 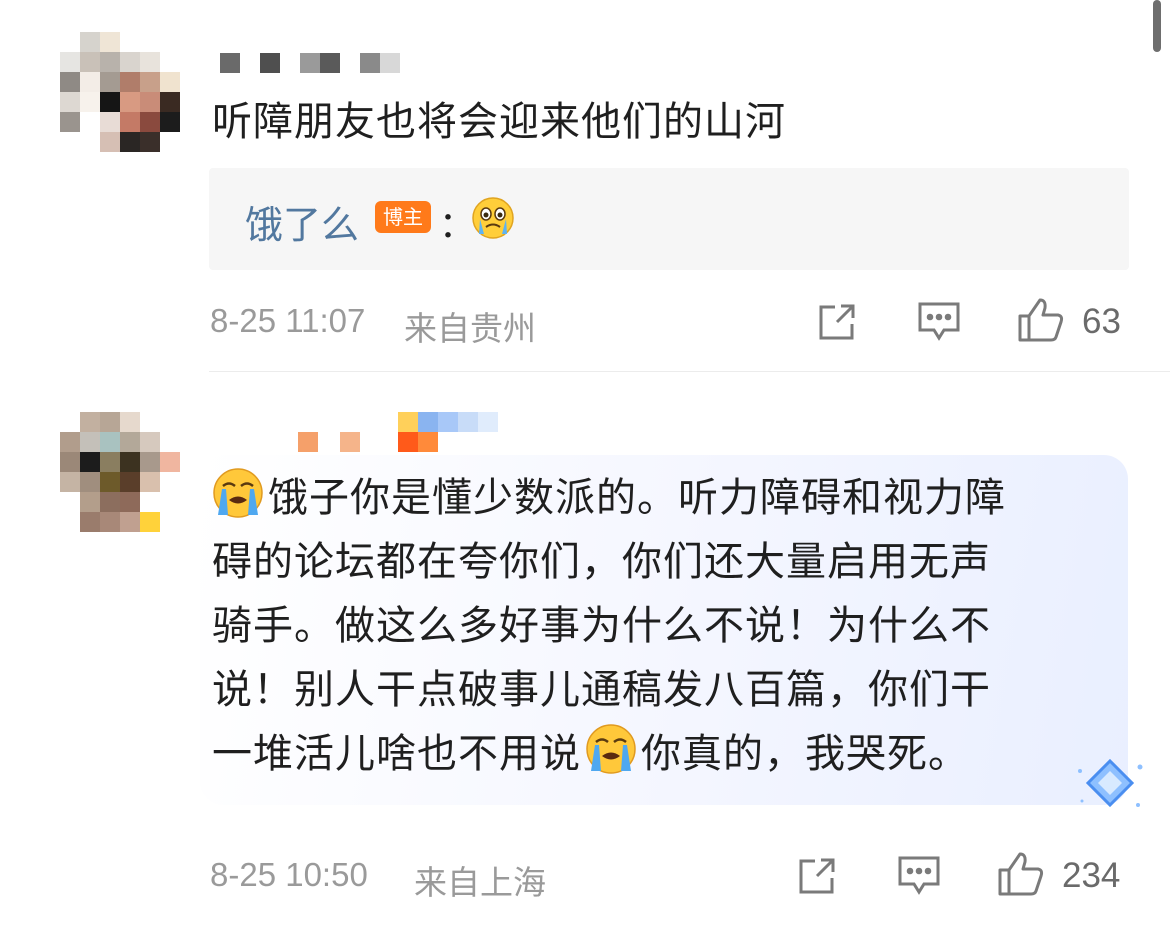 I want to click on comment-timestamp: 8-25 10:50, so click(x=289, y=874).